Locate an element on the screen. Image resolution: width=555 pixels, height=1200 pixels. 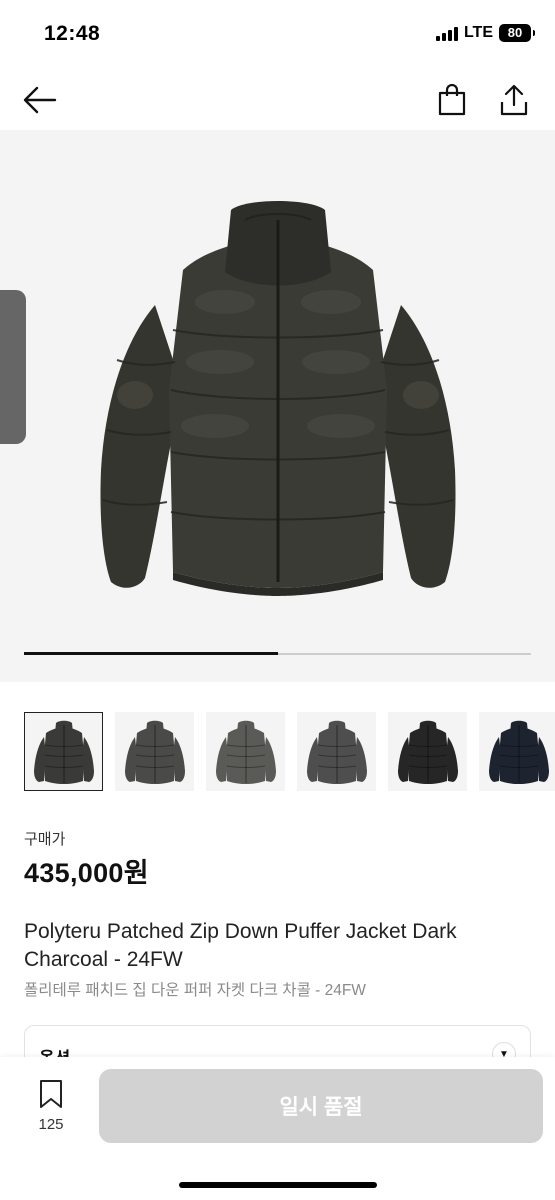
share-icon is located at coordinates (514, 100).